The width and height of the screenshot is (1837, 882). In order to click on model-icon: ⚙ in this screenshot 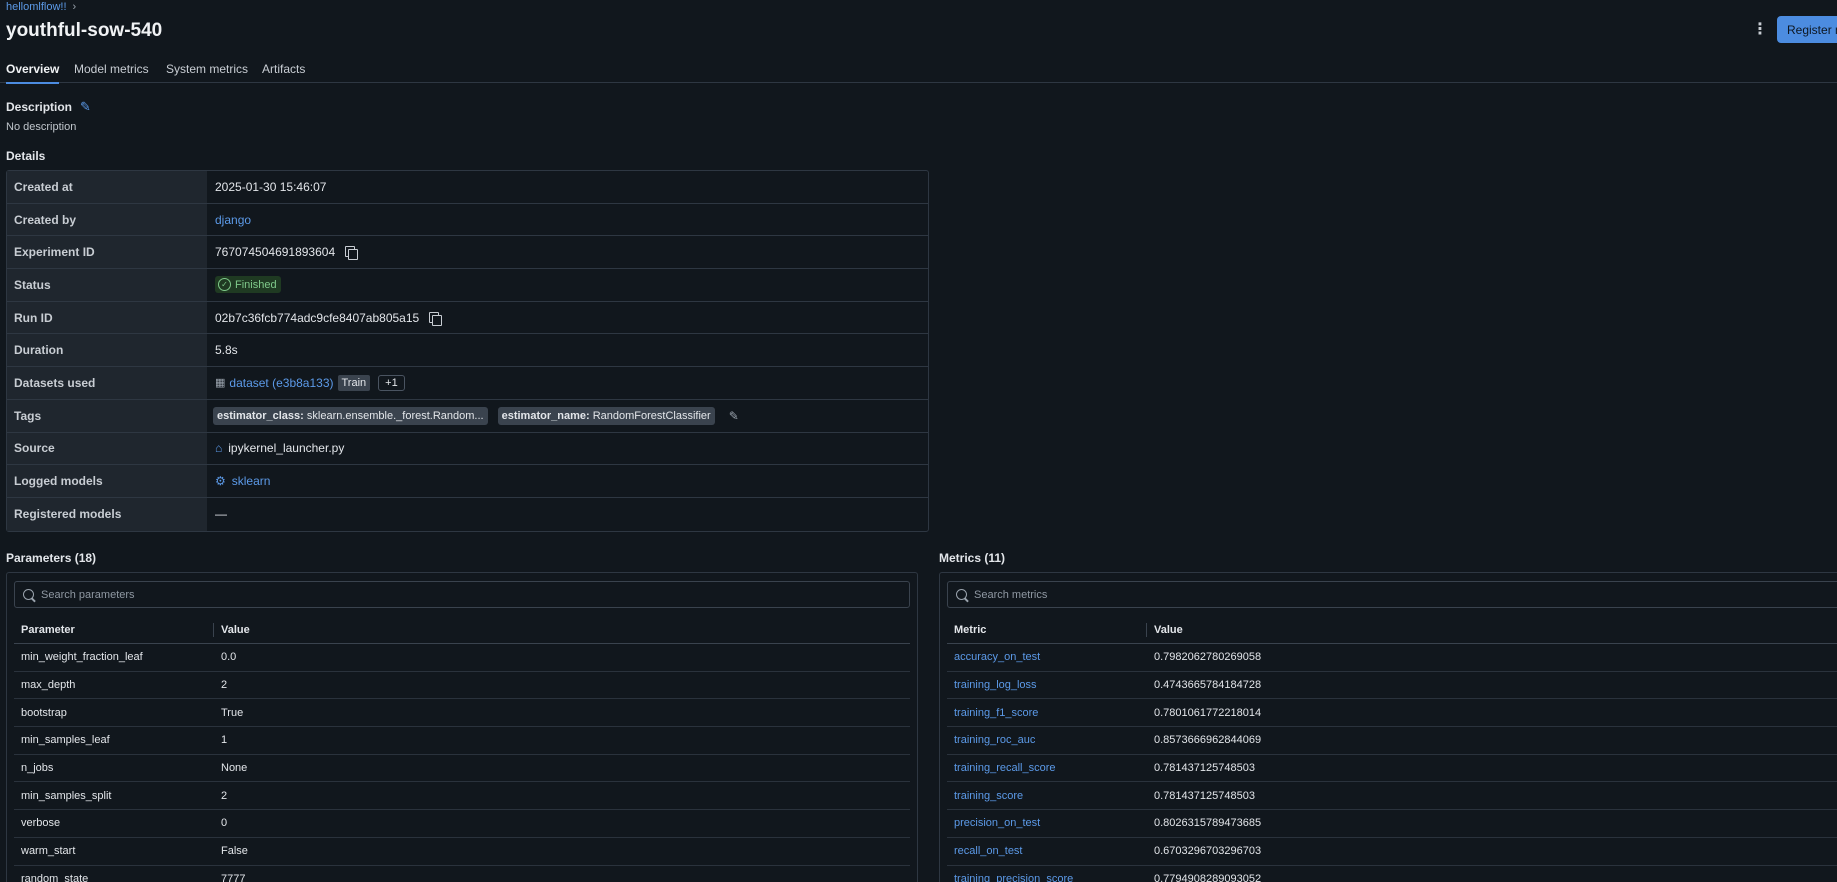, I will do `click(220, 481)`.